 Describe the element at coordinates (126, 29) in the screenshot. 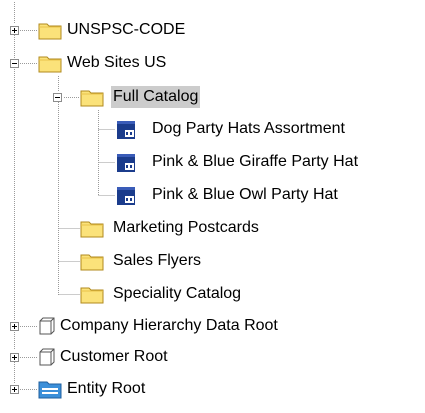

I see `tree-item-label: UNSPSC-CODE` at that location.